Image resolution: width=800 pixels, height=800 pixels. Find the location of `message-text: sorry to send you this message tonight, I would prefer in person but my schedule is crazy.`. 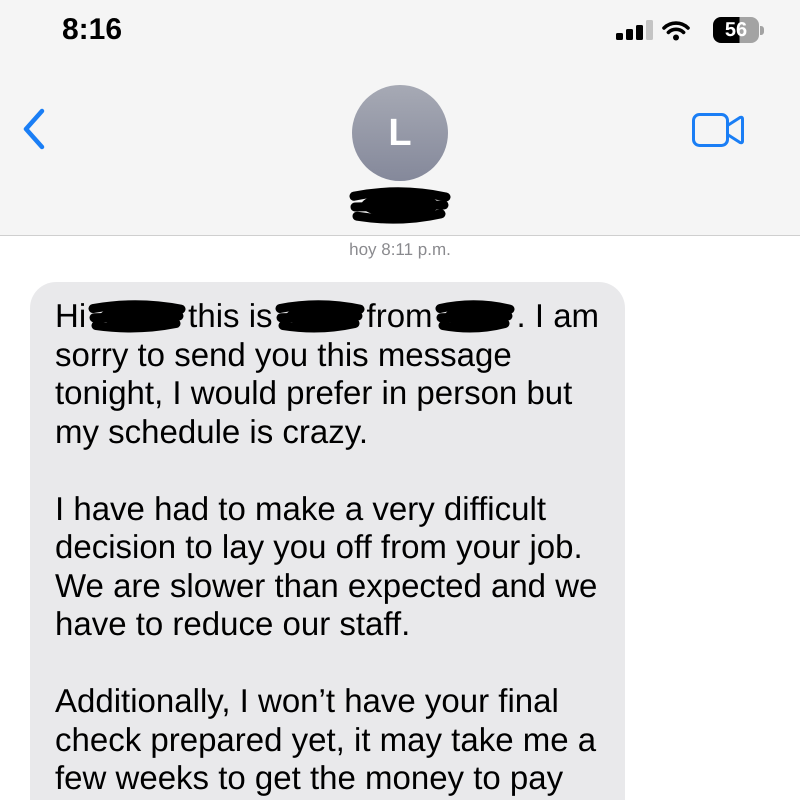

message-text: sorry to send you this message tonight, I would prefer in person but my schedule is crazy. is located at coordinates (314, 393).